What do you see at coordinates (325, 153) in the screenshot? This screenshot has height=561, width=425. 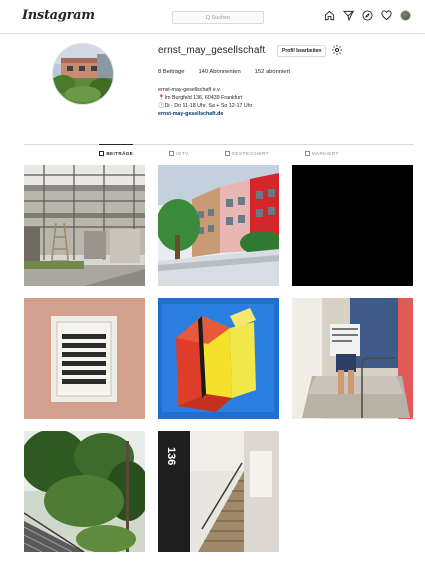 I see `tab-tagged-label: MARKIERT` at bounding box center [325, 153].